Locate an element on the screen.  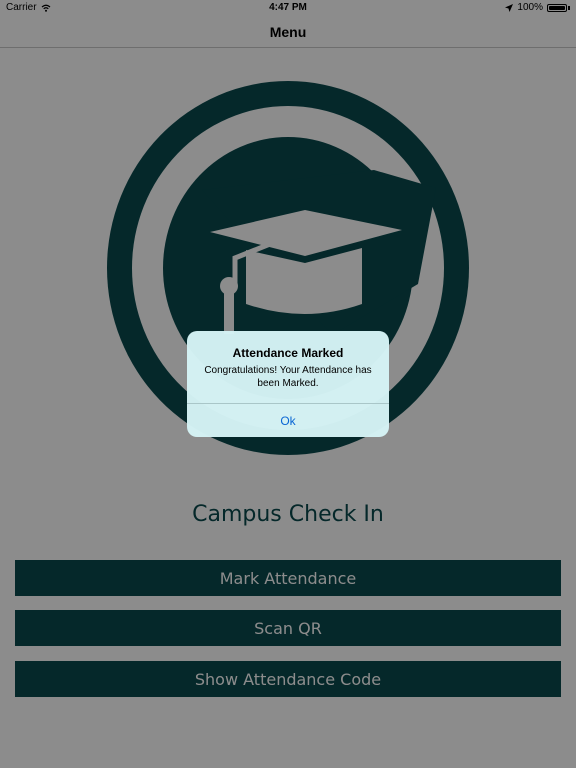
alert-title: Attendance Marked is located at coordinates (288, 353).